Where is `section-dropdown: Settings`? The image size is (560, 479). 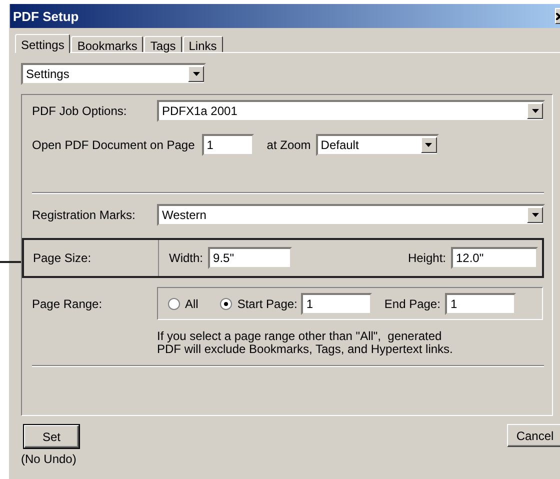 section-dropdown: Settings is located at coordinates (113, 74).